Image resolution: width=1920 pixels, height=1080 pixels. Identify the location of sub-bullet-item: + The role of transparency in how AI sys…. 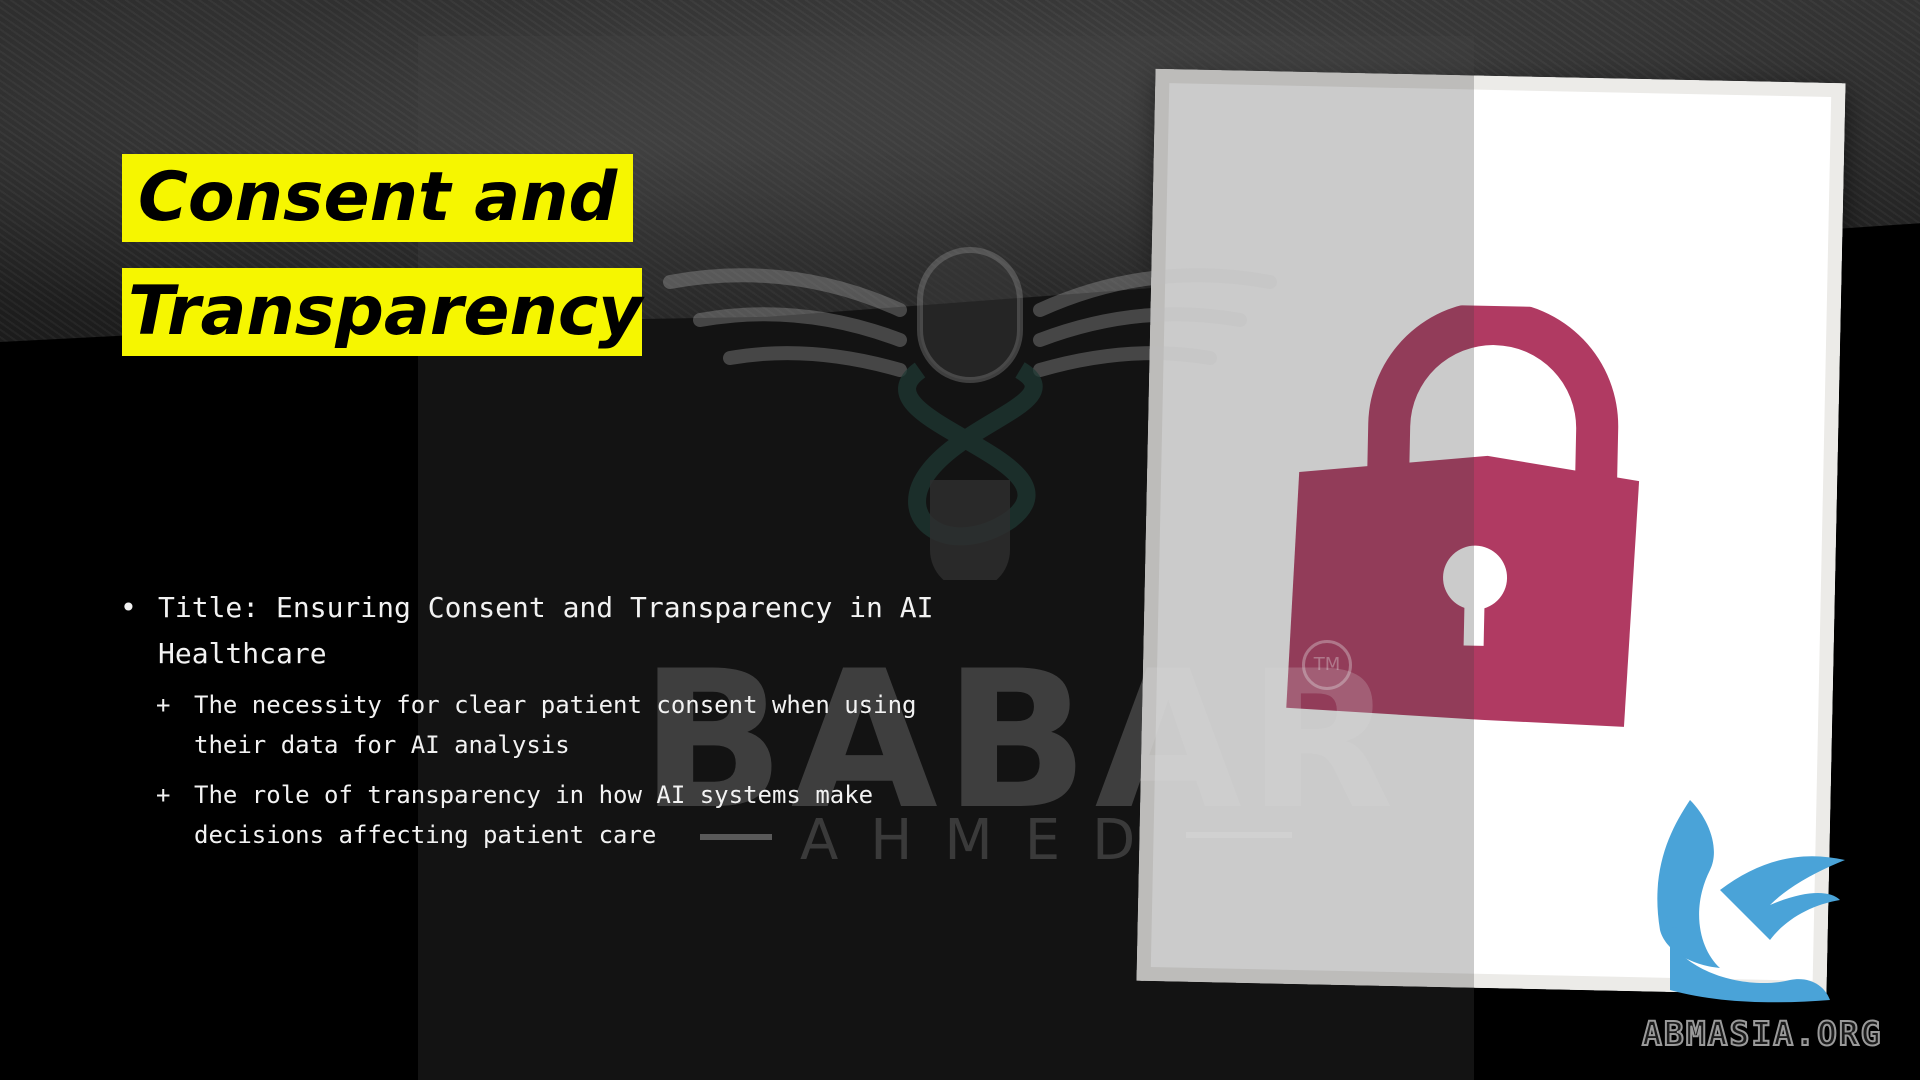
(560, 815).